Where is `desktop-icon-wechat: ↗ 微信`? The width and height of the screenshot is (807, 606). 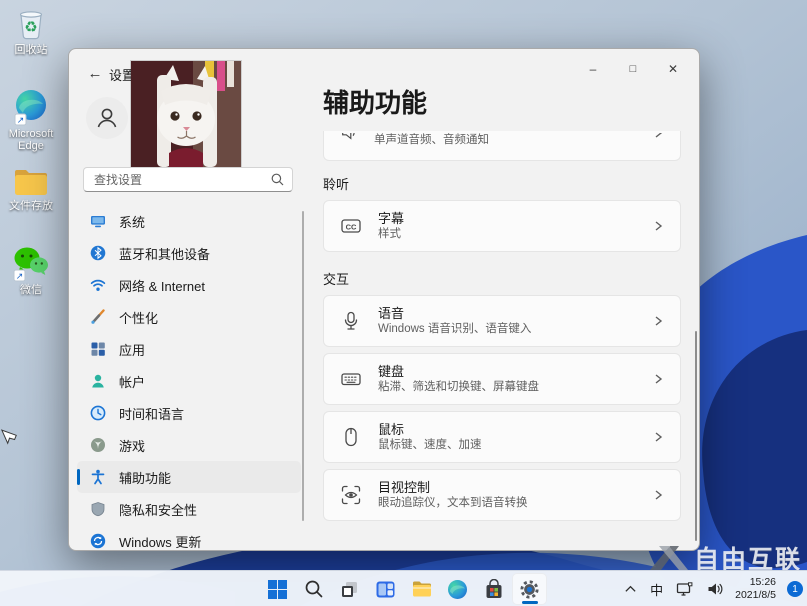 desktop-icon-wechat: ↗ 微信 is located at coordinates (32, 270).